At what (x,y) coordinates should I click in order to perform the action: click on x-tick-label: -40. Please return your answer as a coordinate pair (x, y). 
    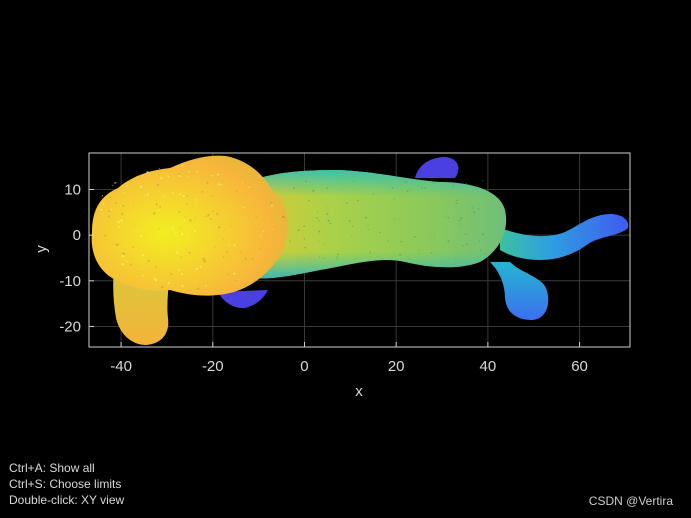
    Looking at the image, I should click on (121, 366).